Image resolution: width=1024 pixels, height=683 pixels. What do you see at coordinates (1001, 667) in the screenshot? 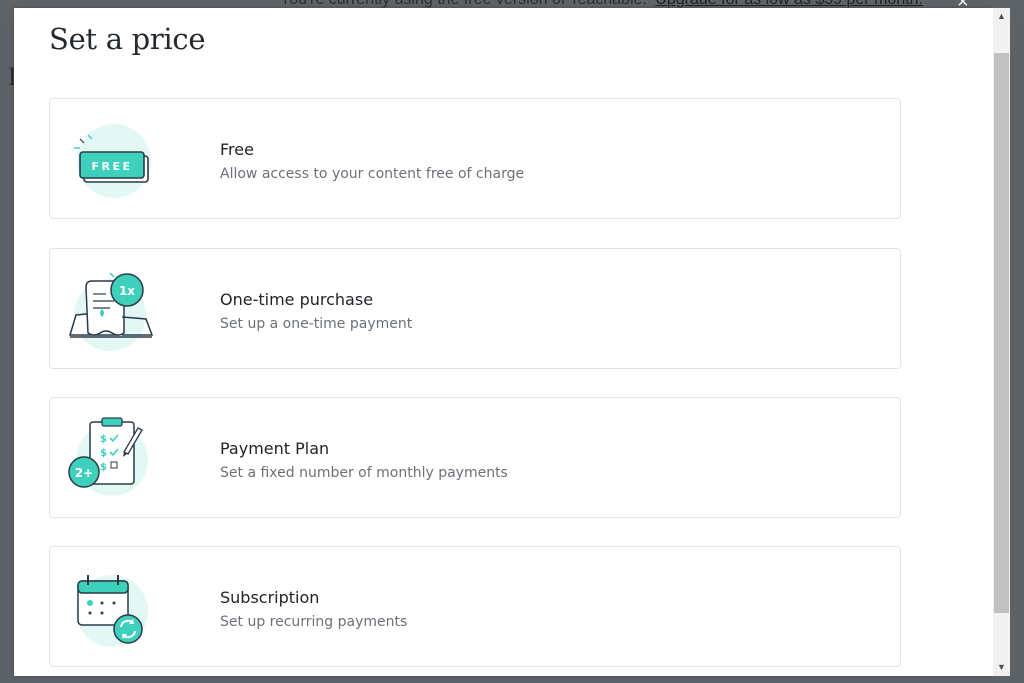
I see `scroll-down-arrow-icon: ▼` at bounding box center [1001, 667].